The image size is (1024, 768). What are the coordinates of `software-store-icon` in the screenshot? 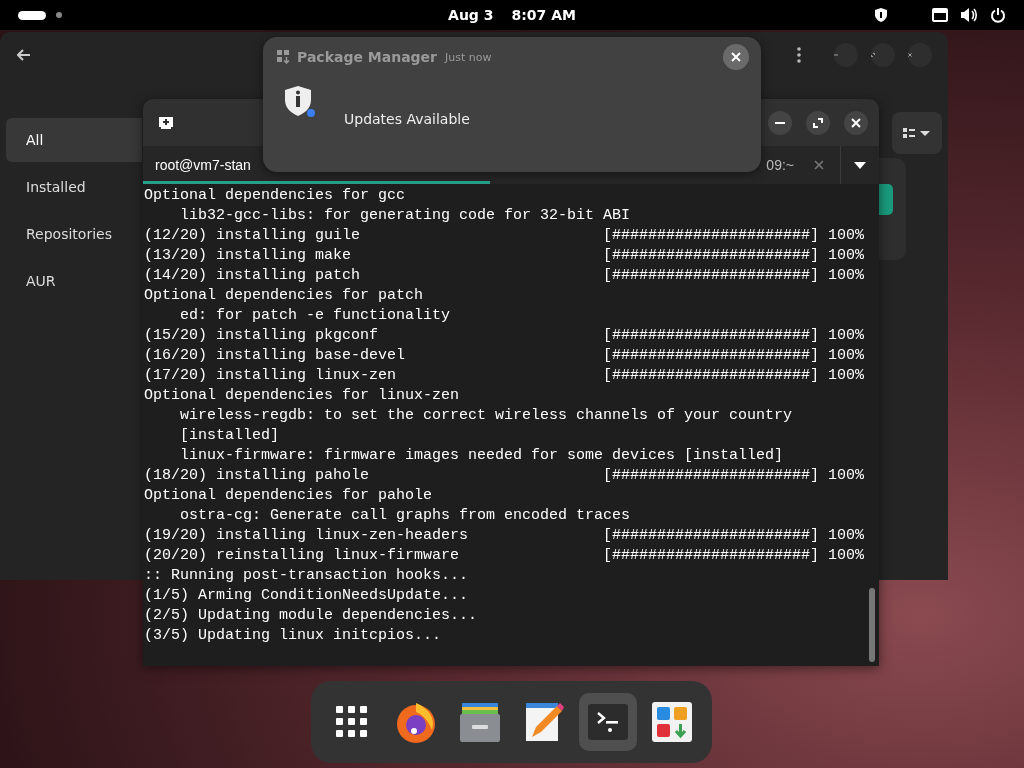 It's located at (671, 722).